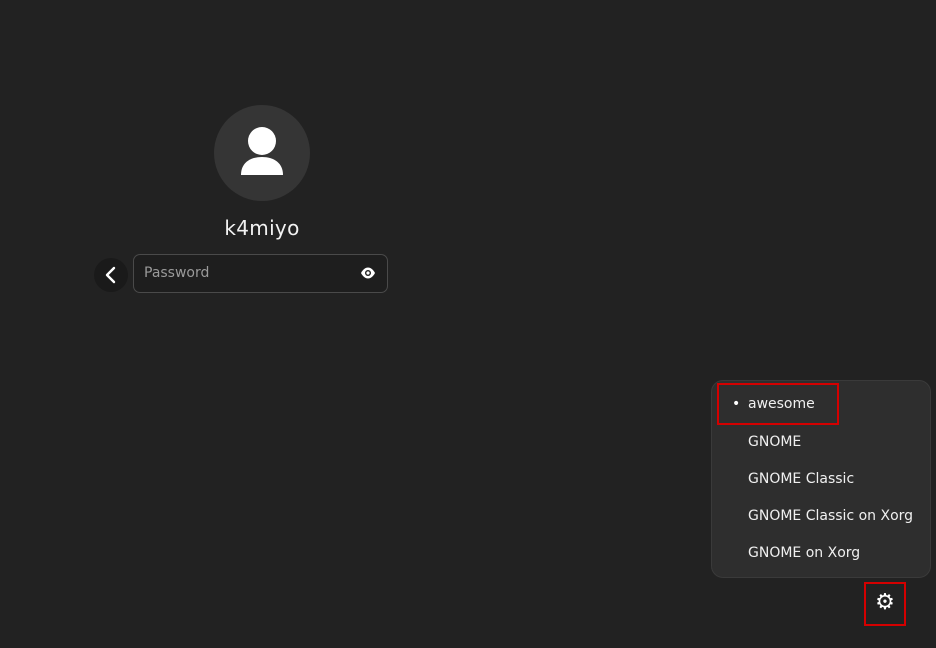  I want to click on session-item-label: GNOME Classic, so click(801, 479).